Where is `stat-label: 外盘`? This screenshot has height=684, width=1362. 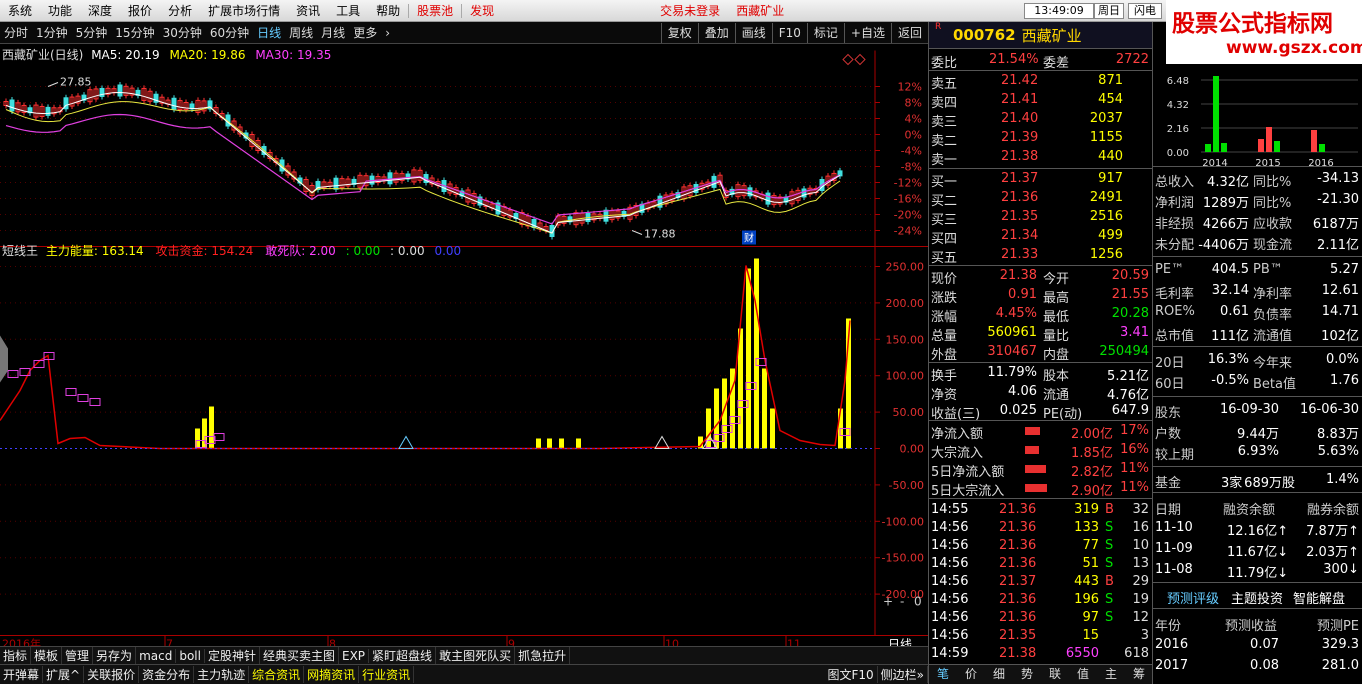 stat-label: 外盘 is located at coordinates (944, 355).